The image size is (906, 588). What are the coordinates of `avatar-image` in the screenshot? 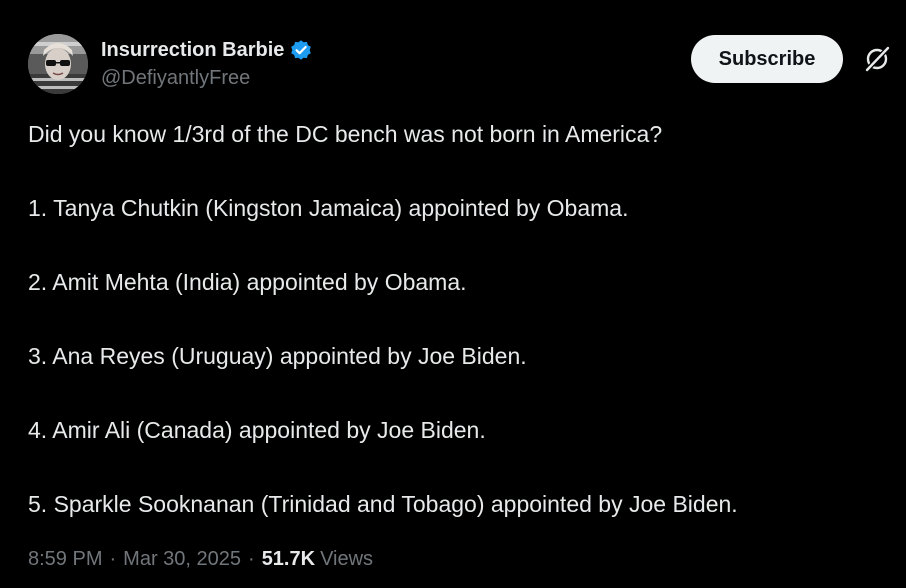 It's located at (58, 64).